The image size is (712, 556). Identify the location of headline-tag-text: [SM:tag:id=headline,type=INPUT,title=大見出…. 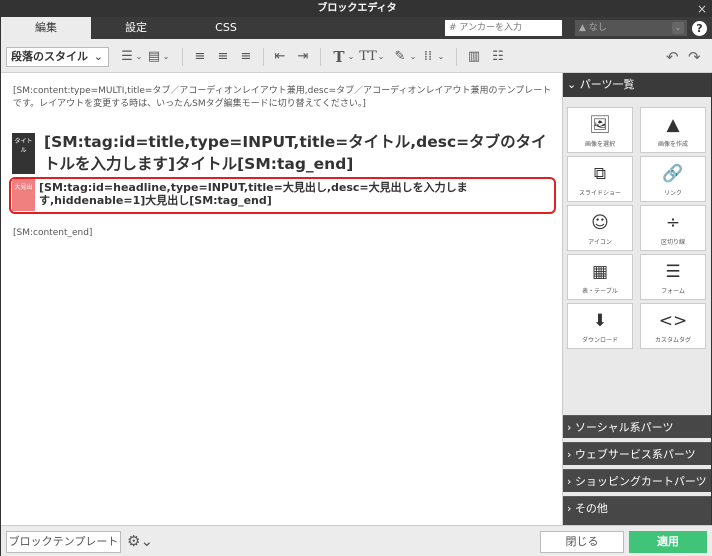
(274, 194).